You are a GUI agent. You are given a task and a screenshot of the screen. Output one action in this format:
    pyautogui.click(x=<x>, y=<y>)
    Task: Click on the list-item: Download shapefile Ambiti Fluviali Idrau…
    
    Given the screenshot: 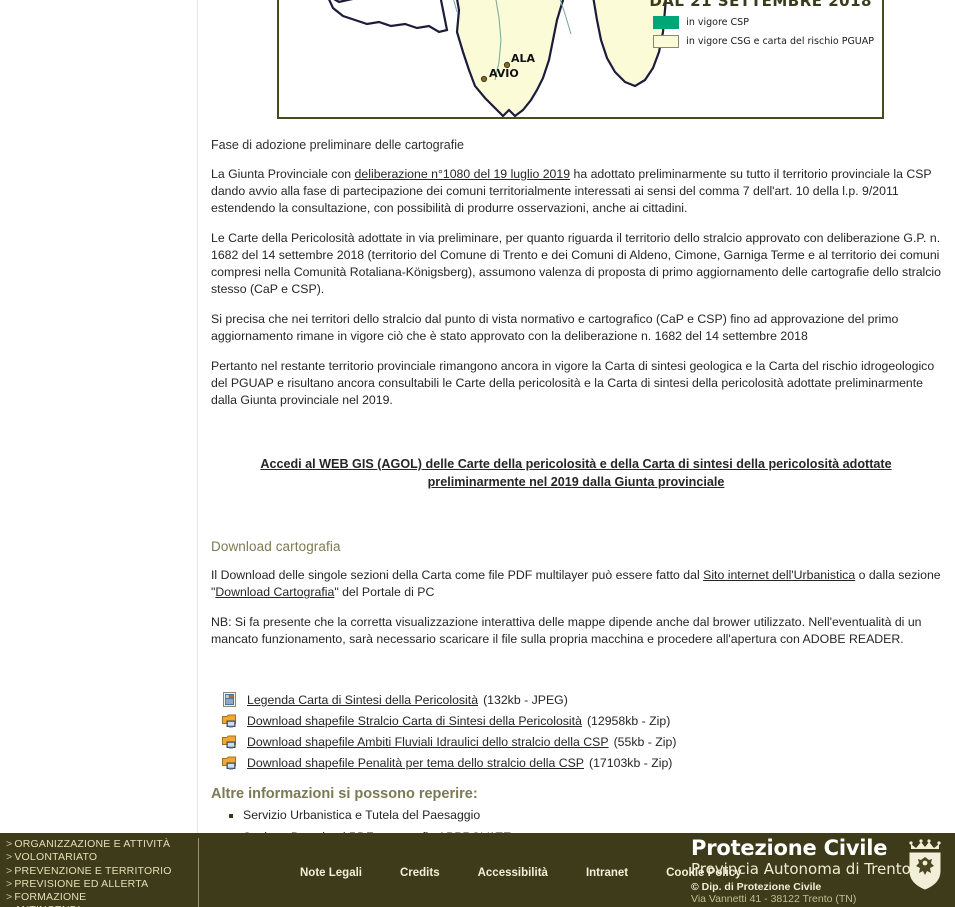 What is the action you would take?
    pyautogui.click(x=576, y=741)
    